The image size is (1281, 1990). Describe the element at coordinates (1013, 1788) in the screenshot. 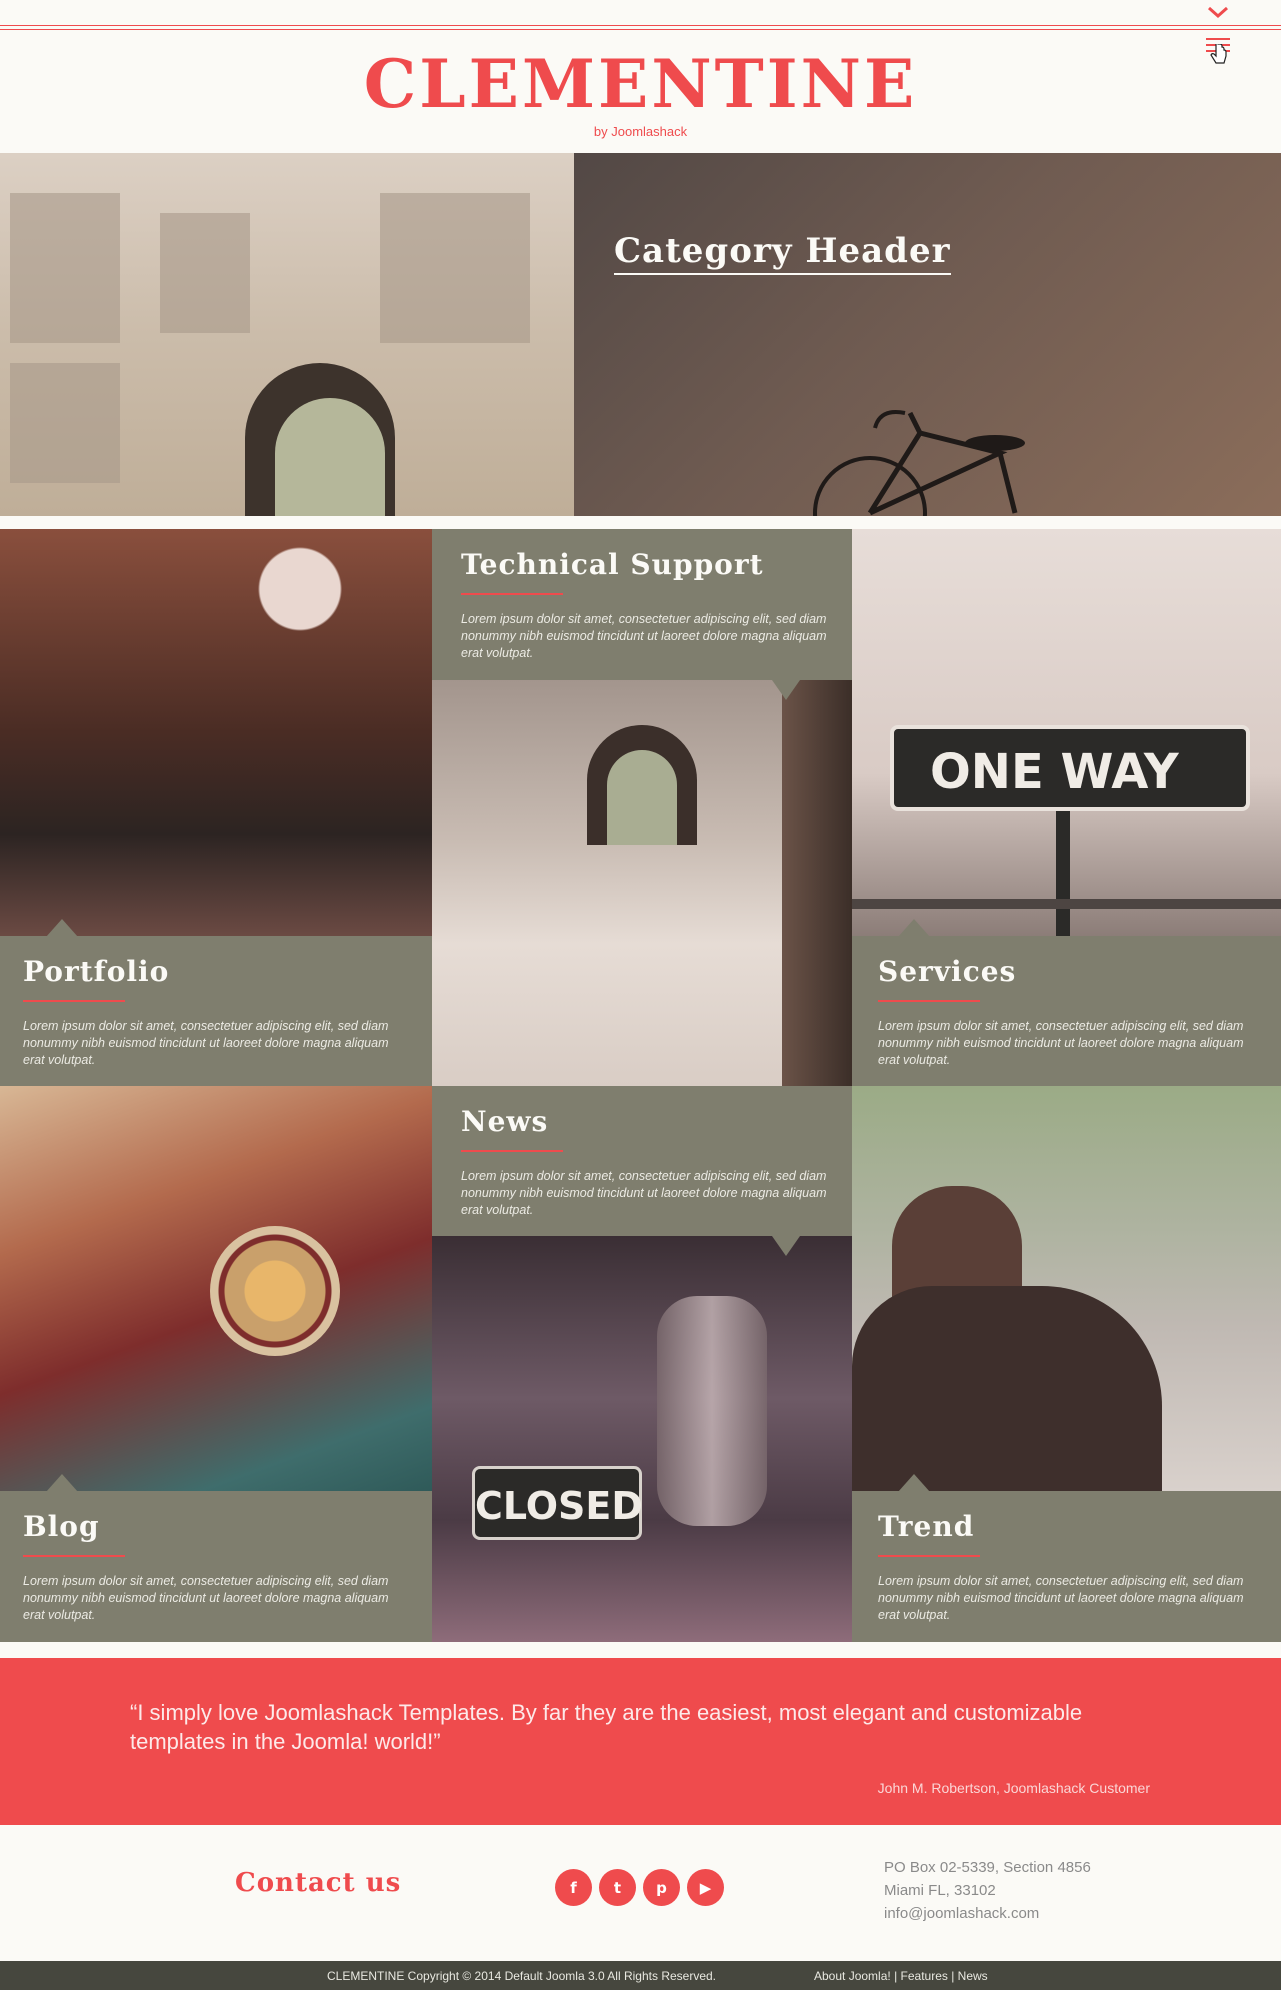

I see `testimonial-author: John M. Robertson, Joomlashack Customer` at that location.